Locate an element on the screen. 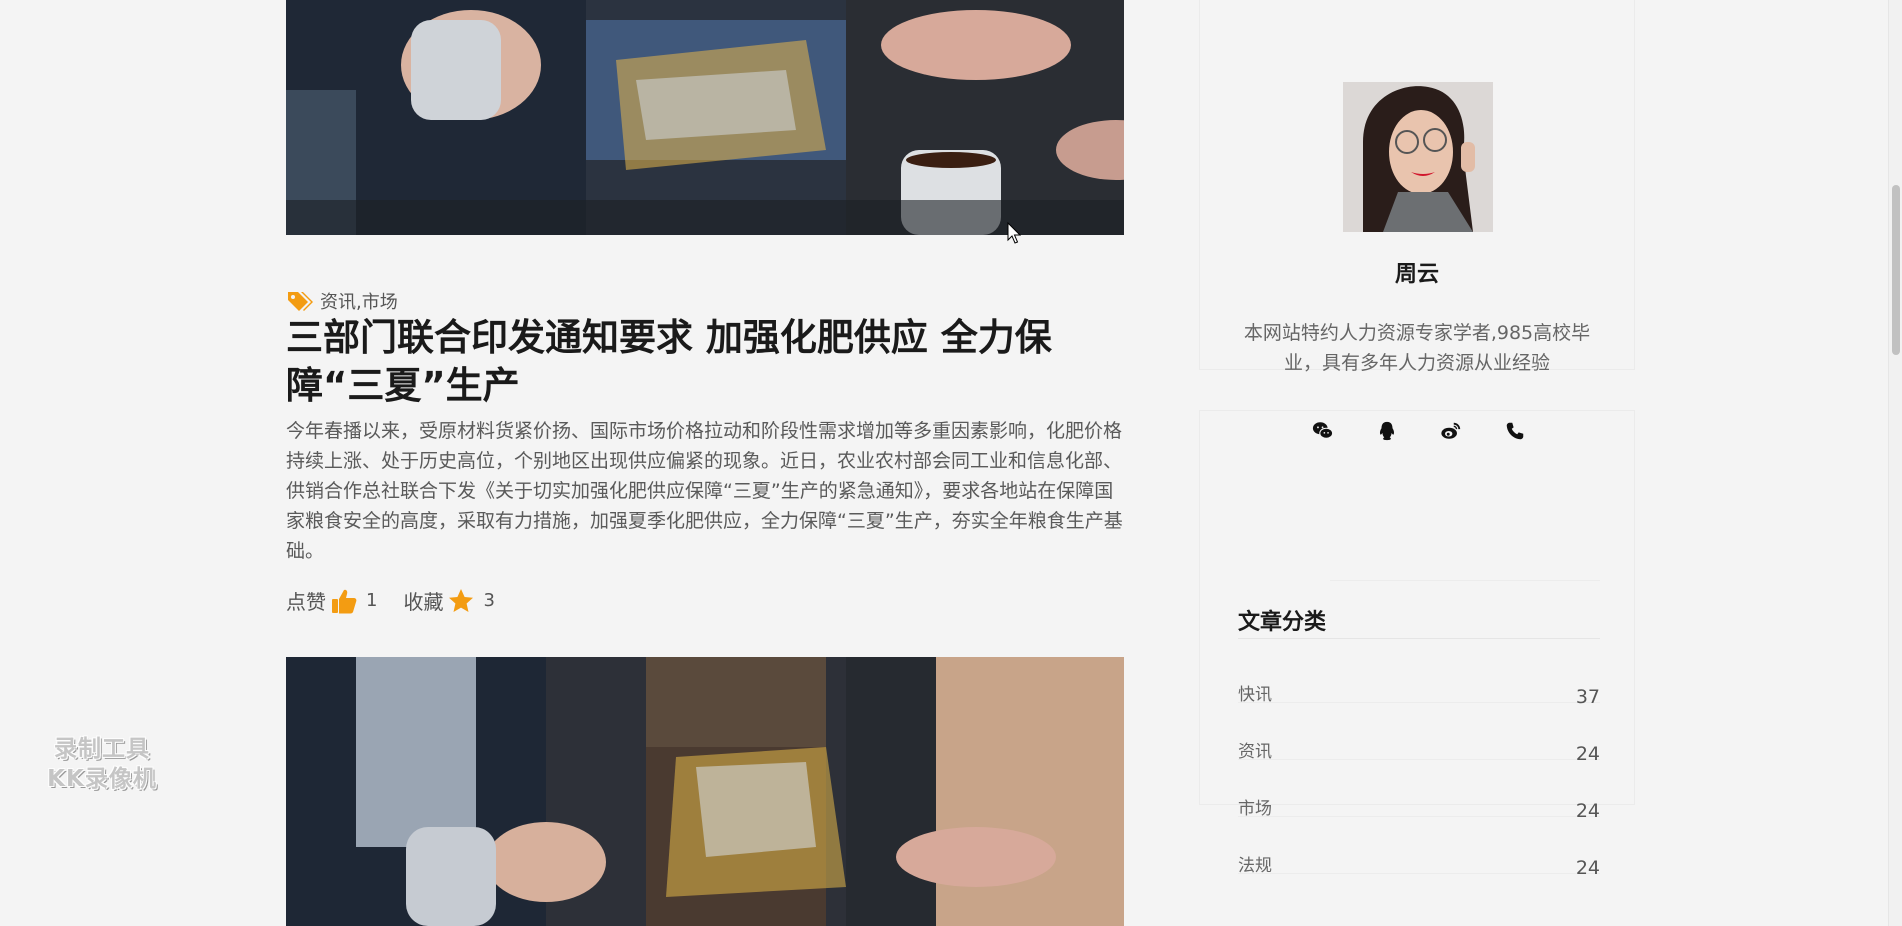 Image resolution: width=1902 pixels, height=926 pixels. post-title: 三部门联合印发通知要求 加强化肥供应 全力保障“三夏”生产 is located at coordinates (696, 362).